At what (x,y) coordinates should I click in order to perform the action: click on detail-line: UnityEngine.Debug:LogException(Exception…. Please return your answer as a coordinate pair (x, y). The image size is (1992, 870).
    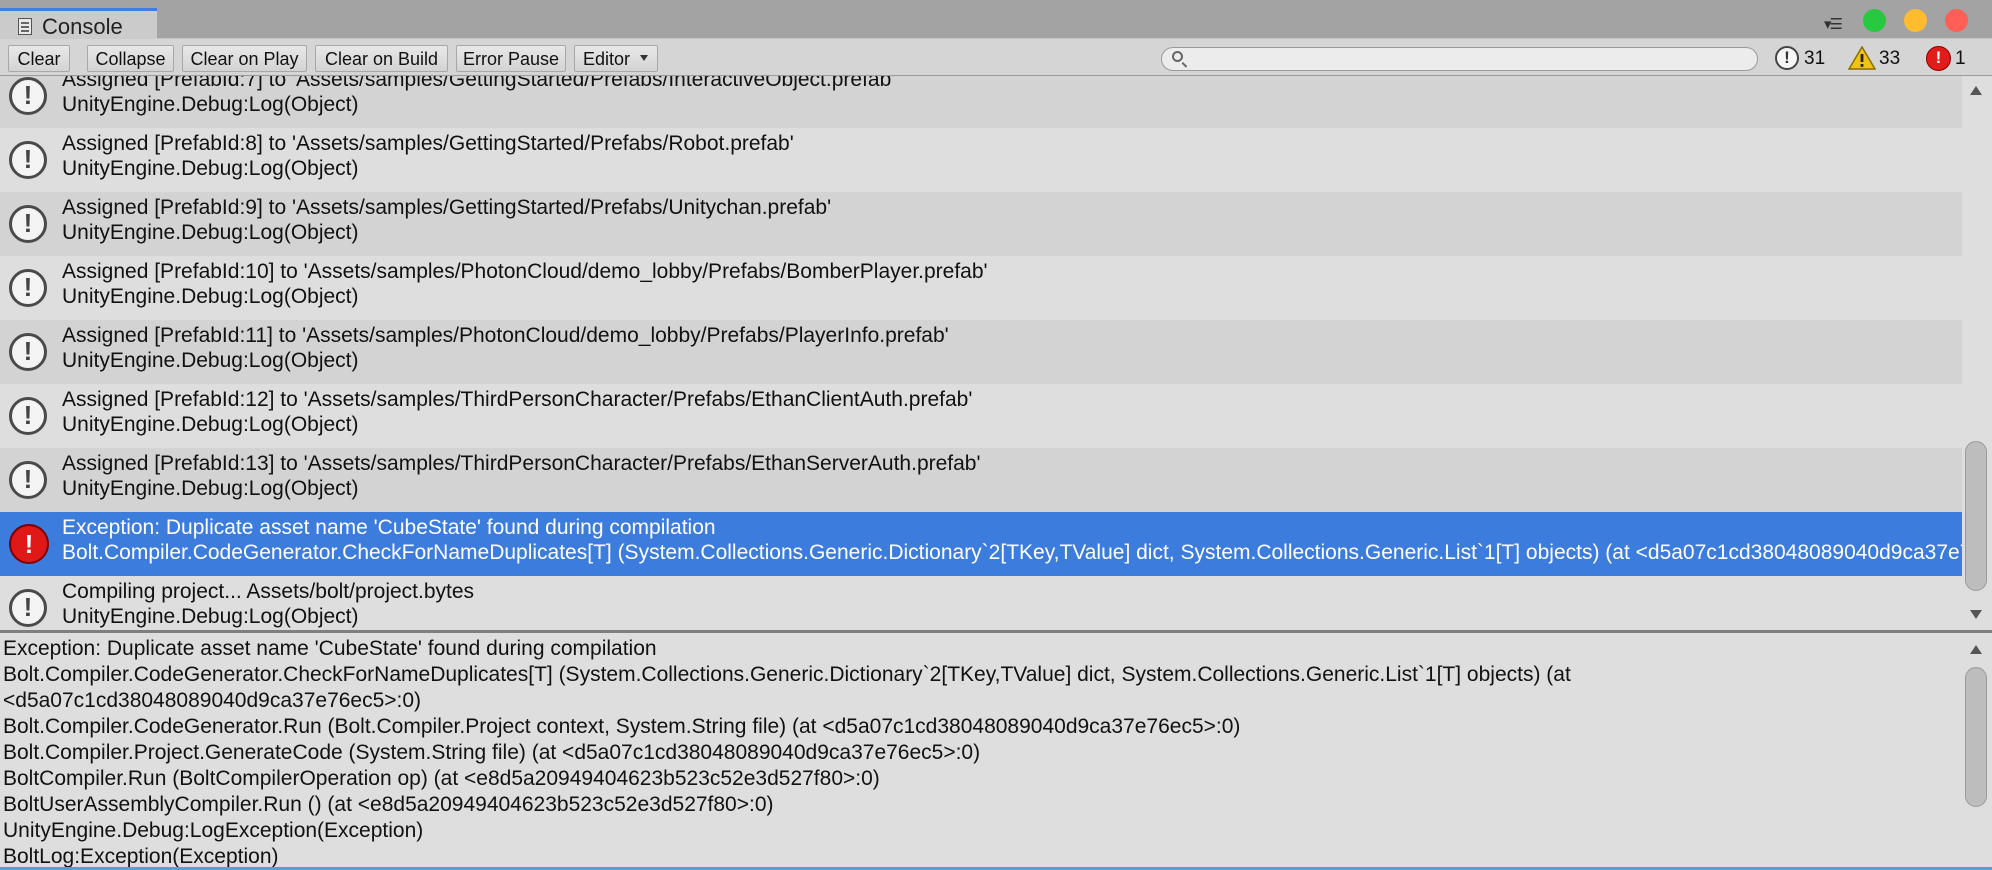
    Looking at the image, I should click on (213, 830).